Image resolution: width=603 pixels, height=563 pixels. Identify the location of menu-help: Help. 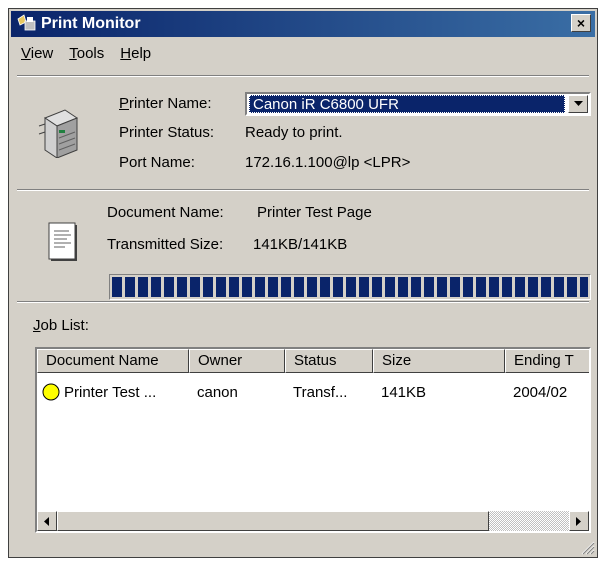
(135, 52).